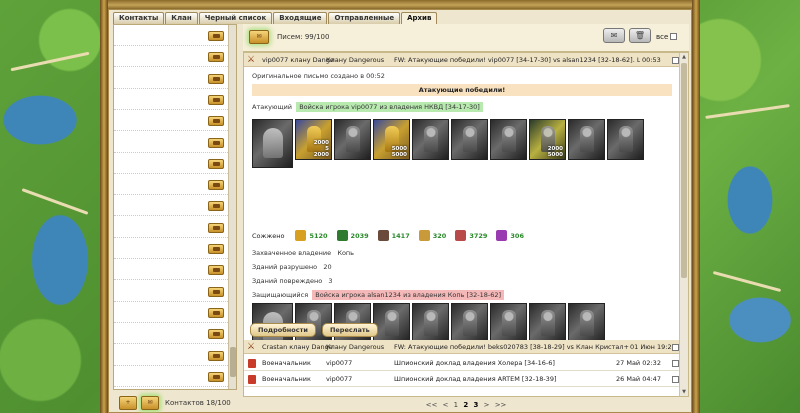 This screenshot has width=800, height=413. Describe the element at coordinates (461, 235) in the screenshot. I see `meat-icon` at that location.